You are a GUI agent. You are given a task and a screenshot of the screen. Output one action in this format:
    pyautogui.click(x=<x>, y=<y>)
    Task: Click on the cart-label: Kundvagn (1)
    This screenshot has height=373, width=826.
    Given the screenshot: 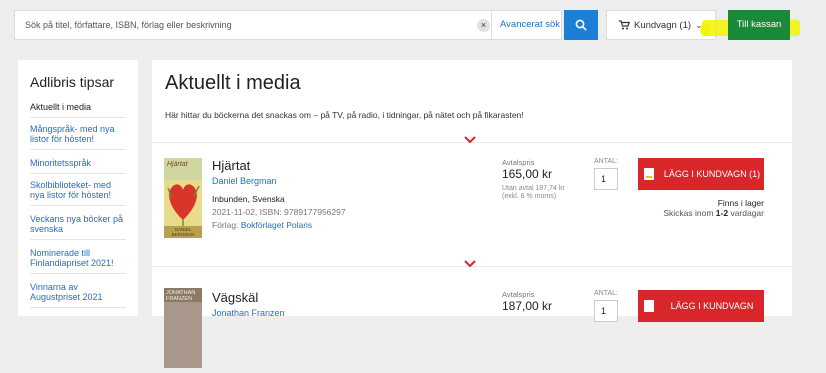 What is the action you would take?
    pyautogui.click(x=663, y=25)
    